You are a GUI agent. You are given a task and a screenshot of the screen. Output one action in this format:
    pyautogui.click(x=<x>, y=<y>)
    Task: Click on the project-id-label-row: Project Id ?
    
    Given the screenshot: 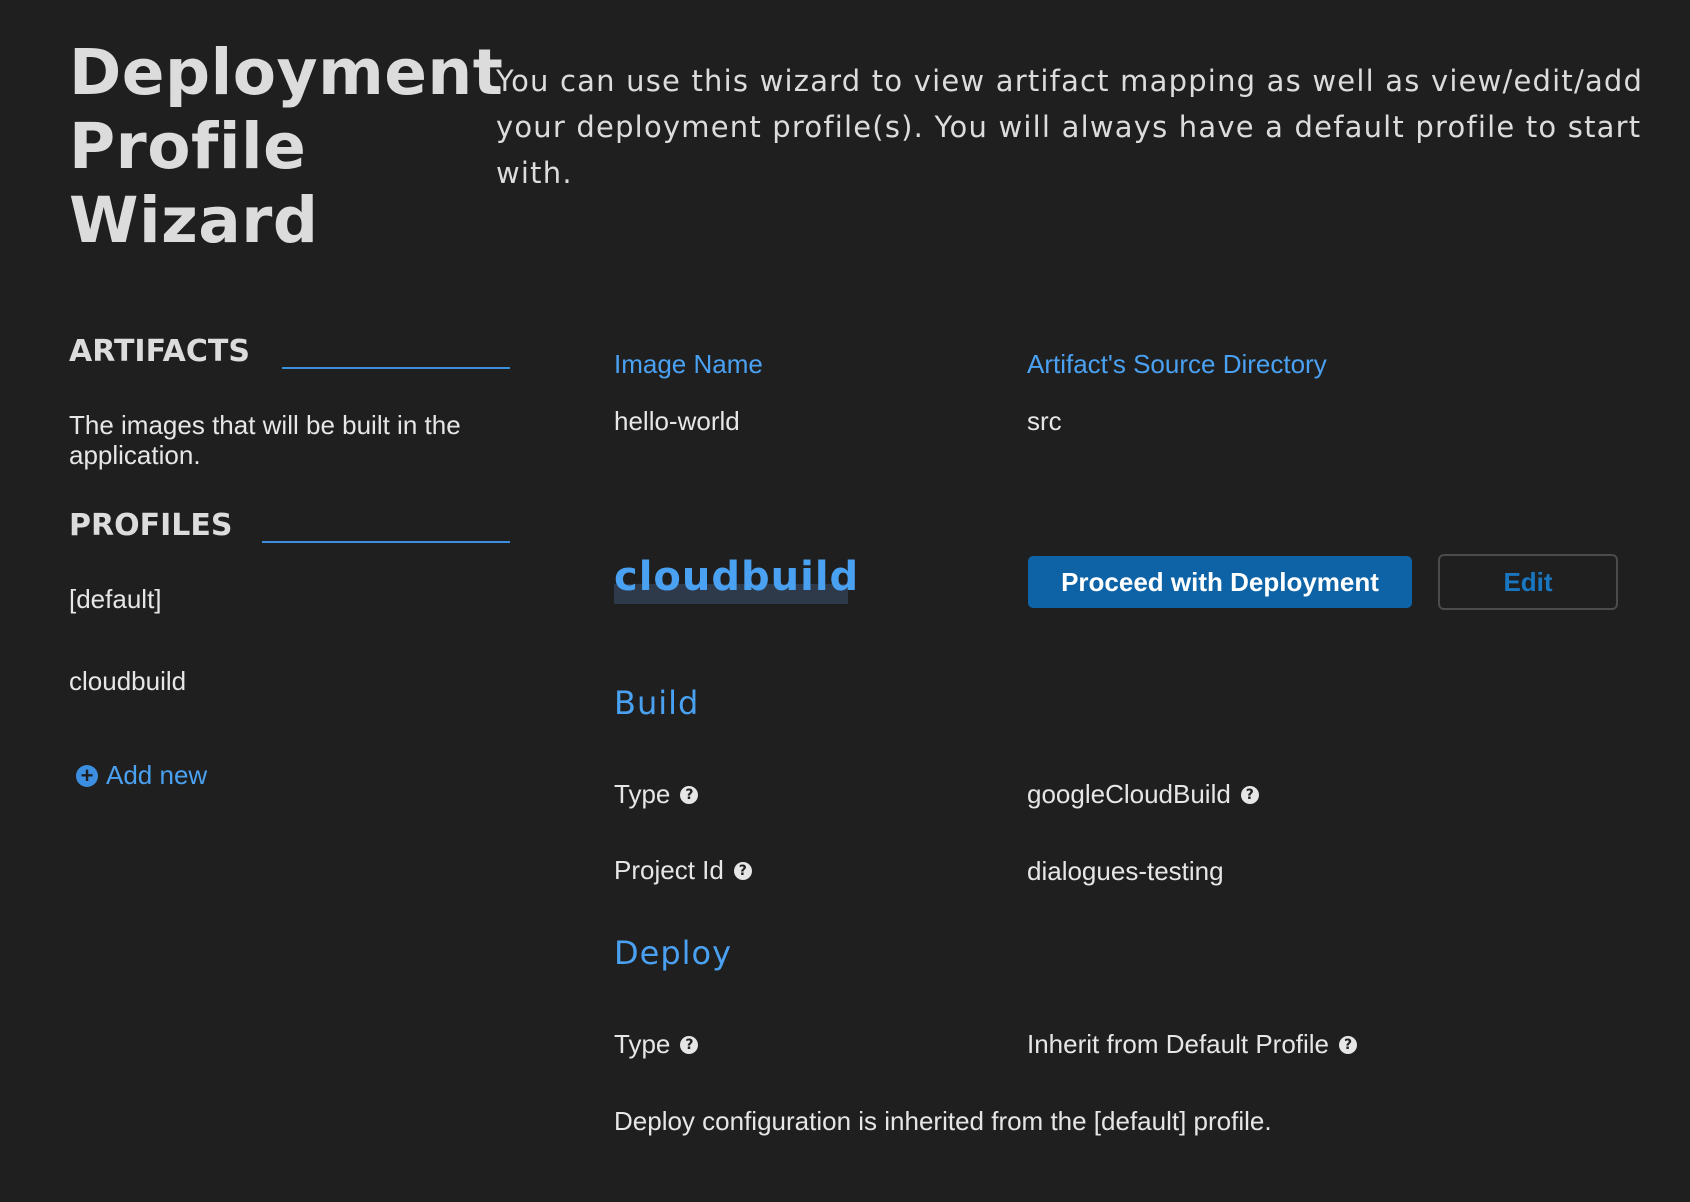 What is the action you would take?
    pyautogui.click(x=683, y=870)
    